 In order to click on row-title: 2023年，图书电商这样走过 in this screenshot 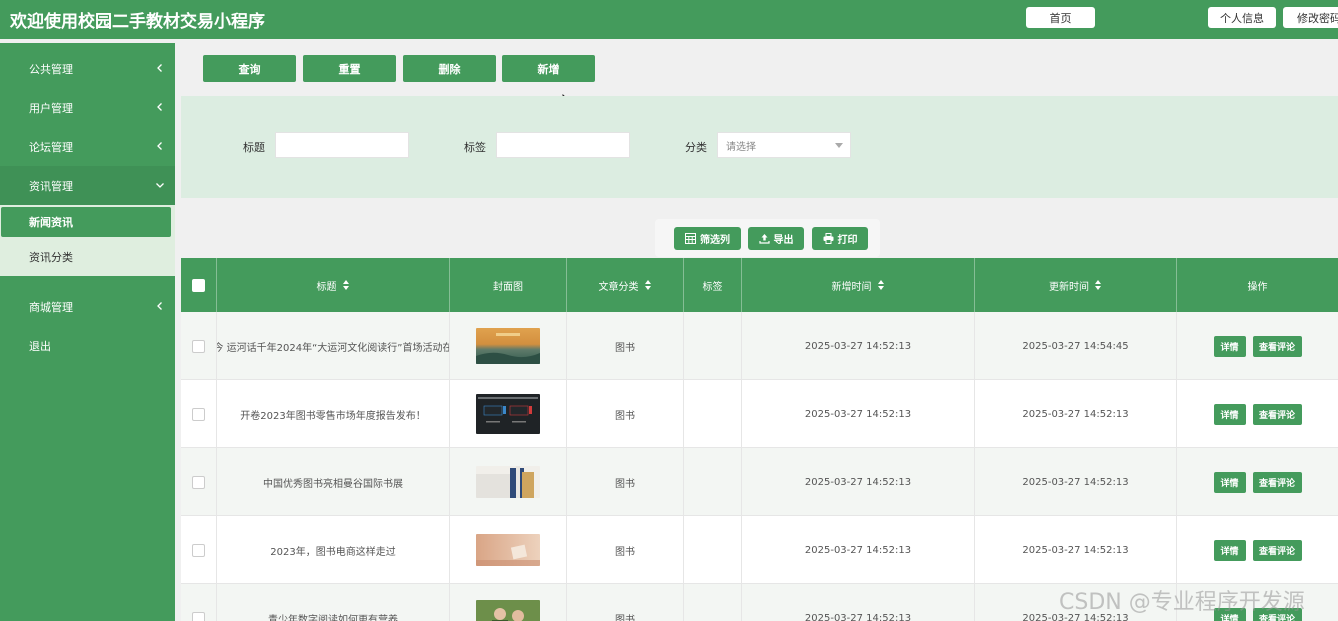, I will do `click(333, 550)`.